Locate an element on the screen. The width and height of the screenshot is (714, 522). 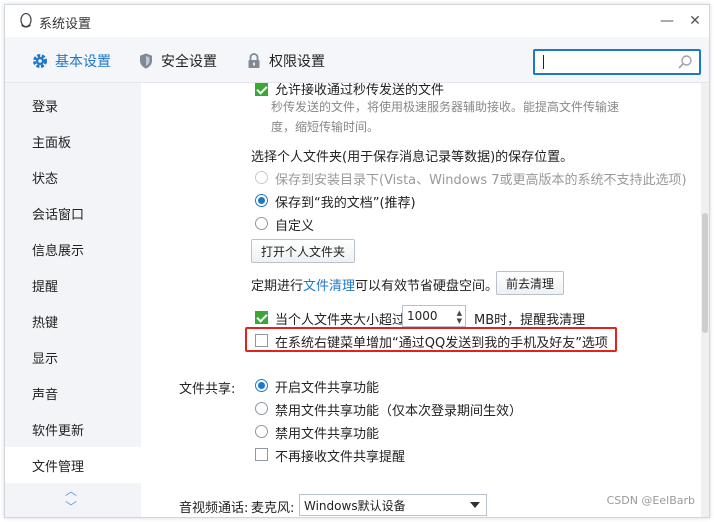
chevron-down-icon: ﹀ is located at coordinates (71, 507).